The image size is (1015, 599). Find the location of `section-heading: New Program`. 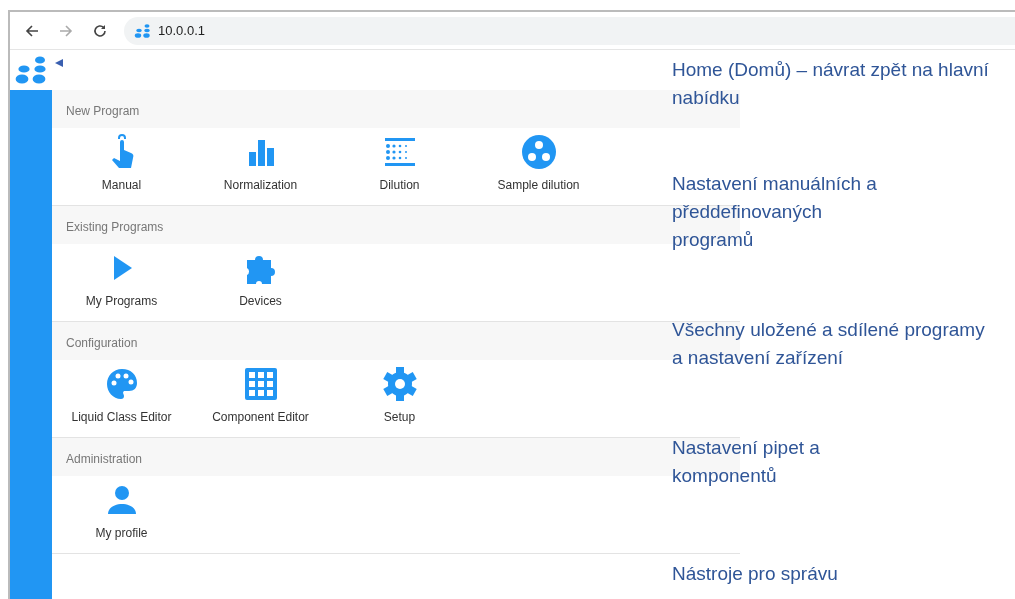

section-heading: New Program is located at coordinates (103, 111).